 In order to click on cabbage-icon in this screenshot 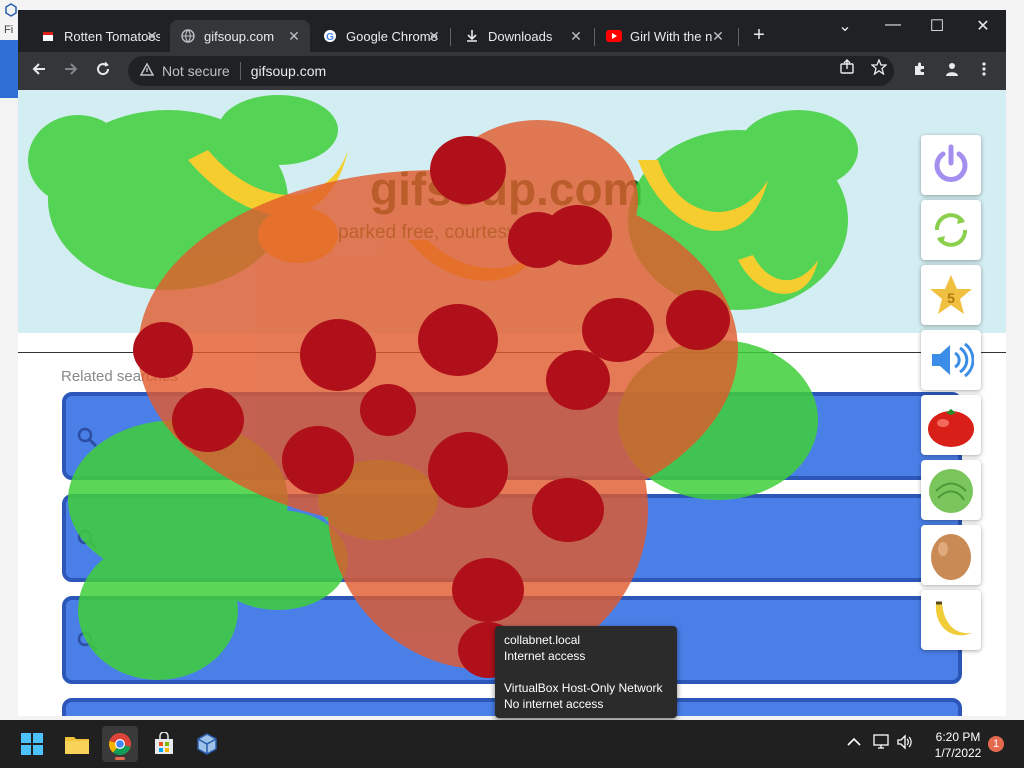, I will do `click(951, 491)`.